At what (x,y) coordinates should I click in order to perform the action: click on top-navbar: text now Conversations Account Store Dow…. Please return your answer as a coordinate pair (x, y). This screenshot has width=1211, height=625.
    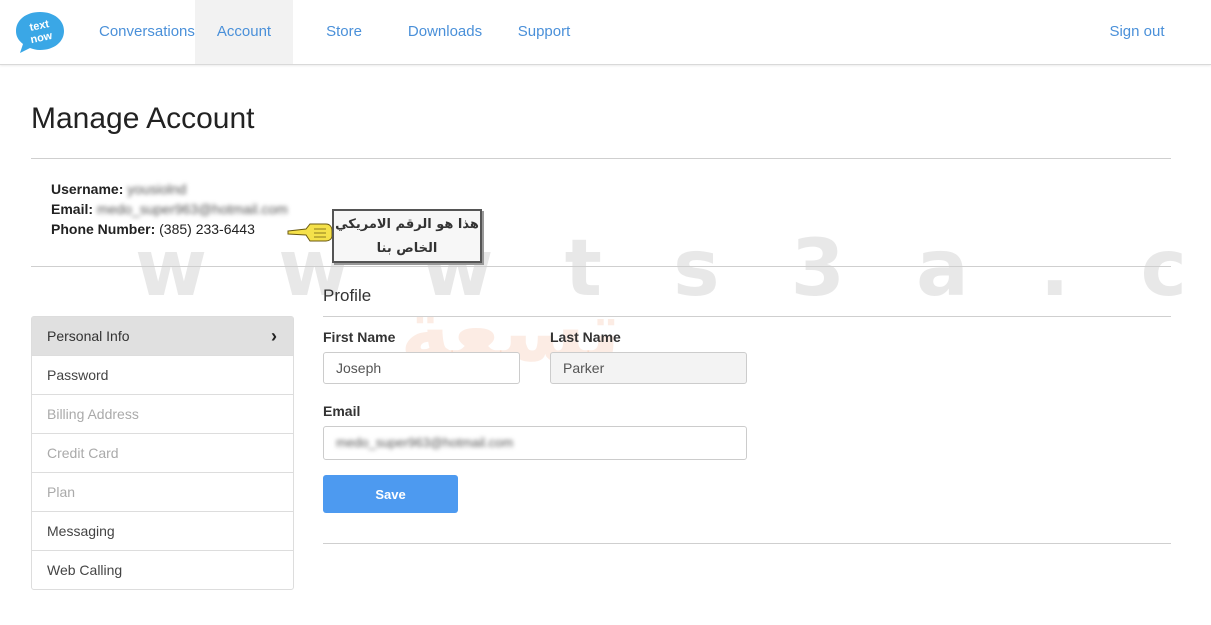
    Looking at the image, I should click on (605, 32).